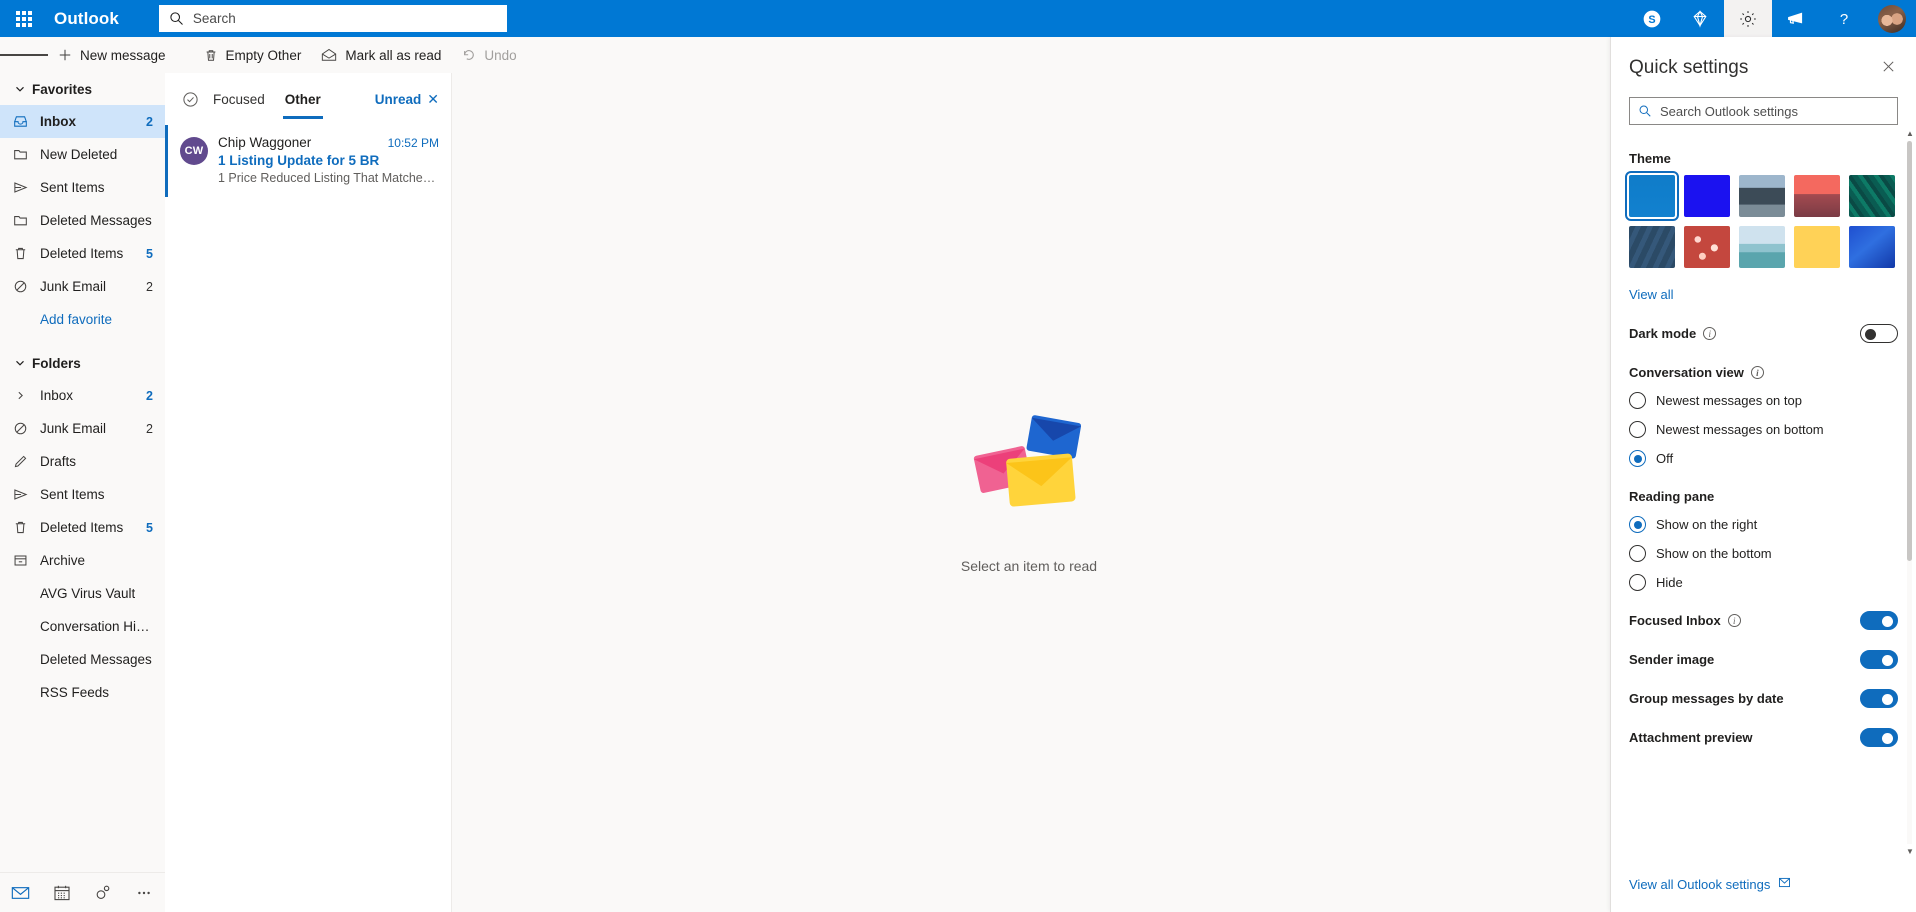  Describe the element at coordinates (1652, 18) in the screenshot. I see `skype-icon: S` at that location.